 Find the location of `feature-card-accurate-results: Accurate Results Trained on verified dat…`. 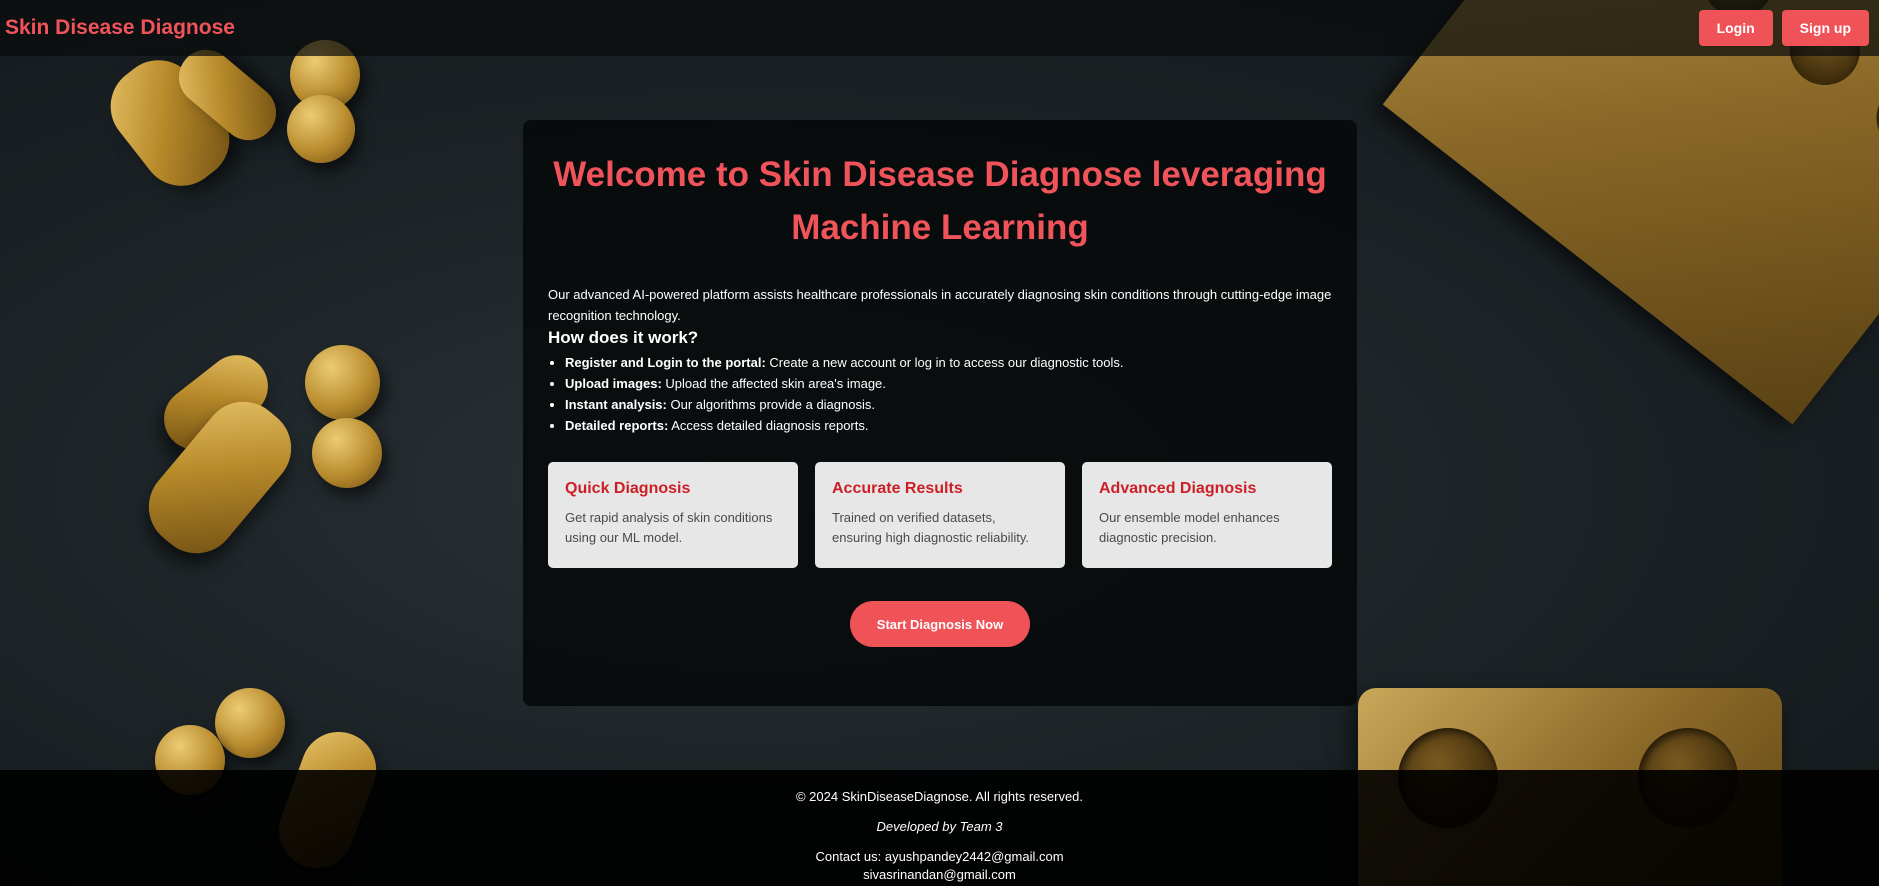

feature-card-accurate-results: Accurate Results Trained on verified dat… is located at coordinates (940, 515).